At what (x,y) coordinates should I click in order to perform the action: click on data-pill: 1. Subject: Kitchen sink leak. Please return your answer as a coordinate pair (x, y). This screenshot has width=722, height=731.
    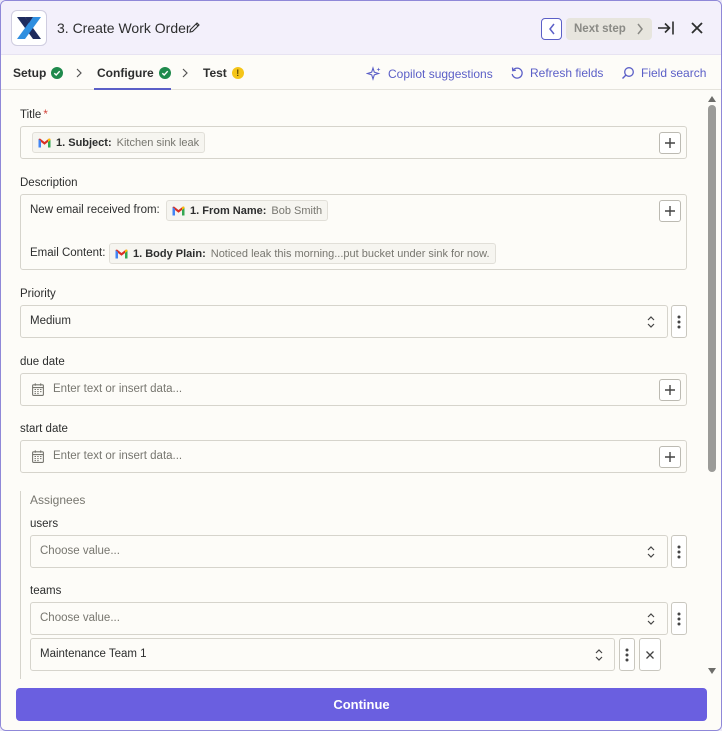
    Looking at the image, I should click on (119, 142).